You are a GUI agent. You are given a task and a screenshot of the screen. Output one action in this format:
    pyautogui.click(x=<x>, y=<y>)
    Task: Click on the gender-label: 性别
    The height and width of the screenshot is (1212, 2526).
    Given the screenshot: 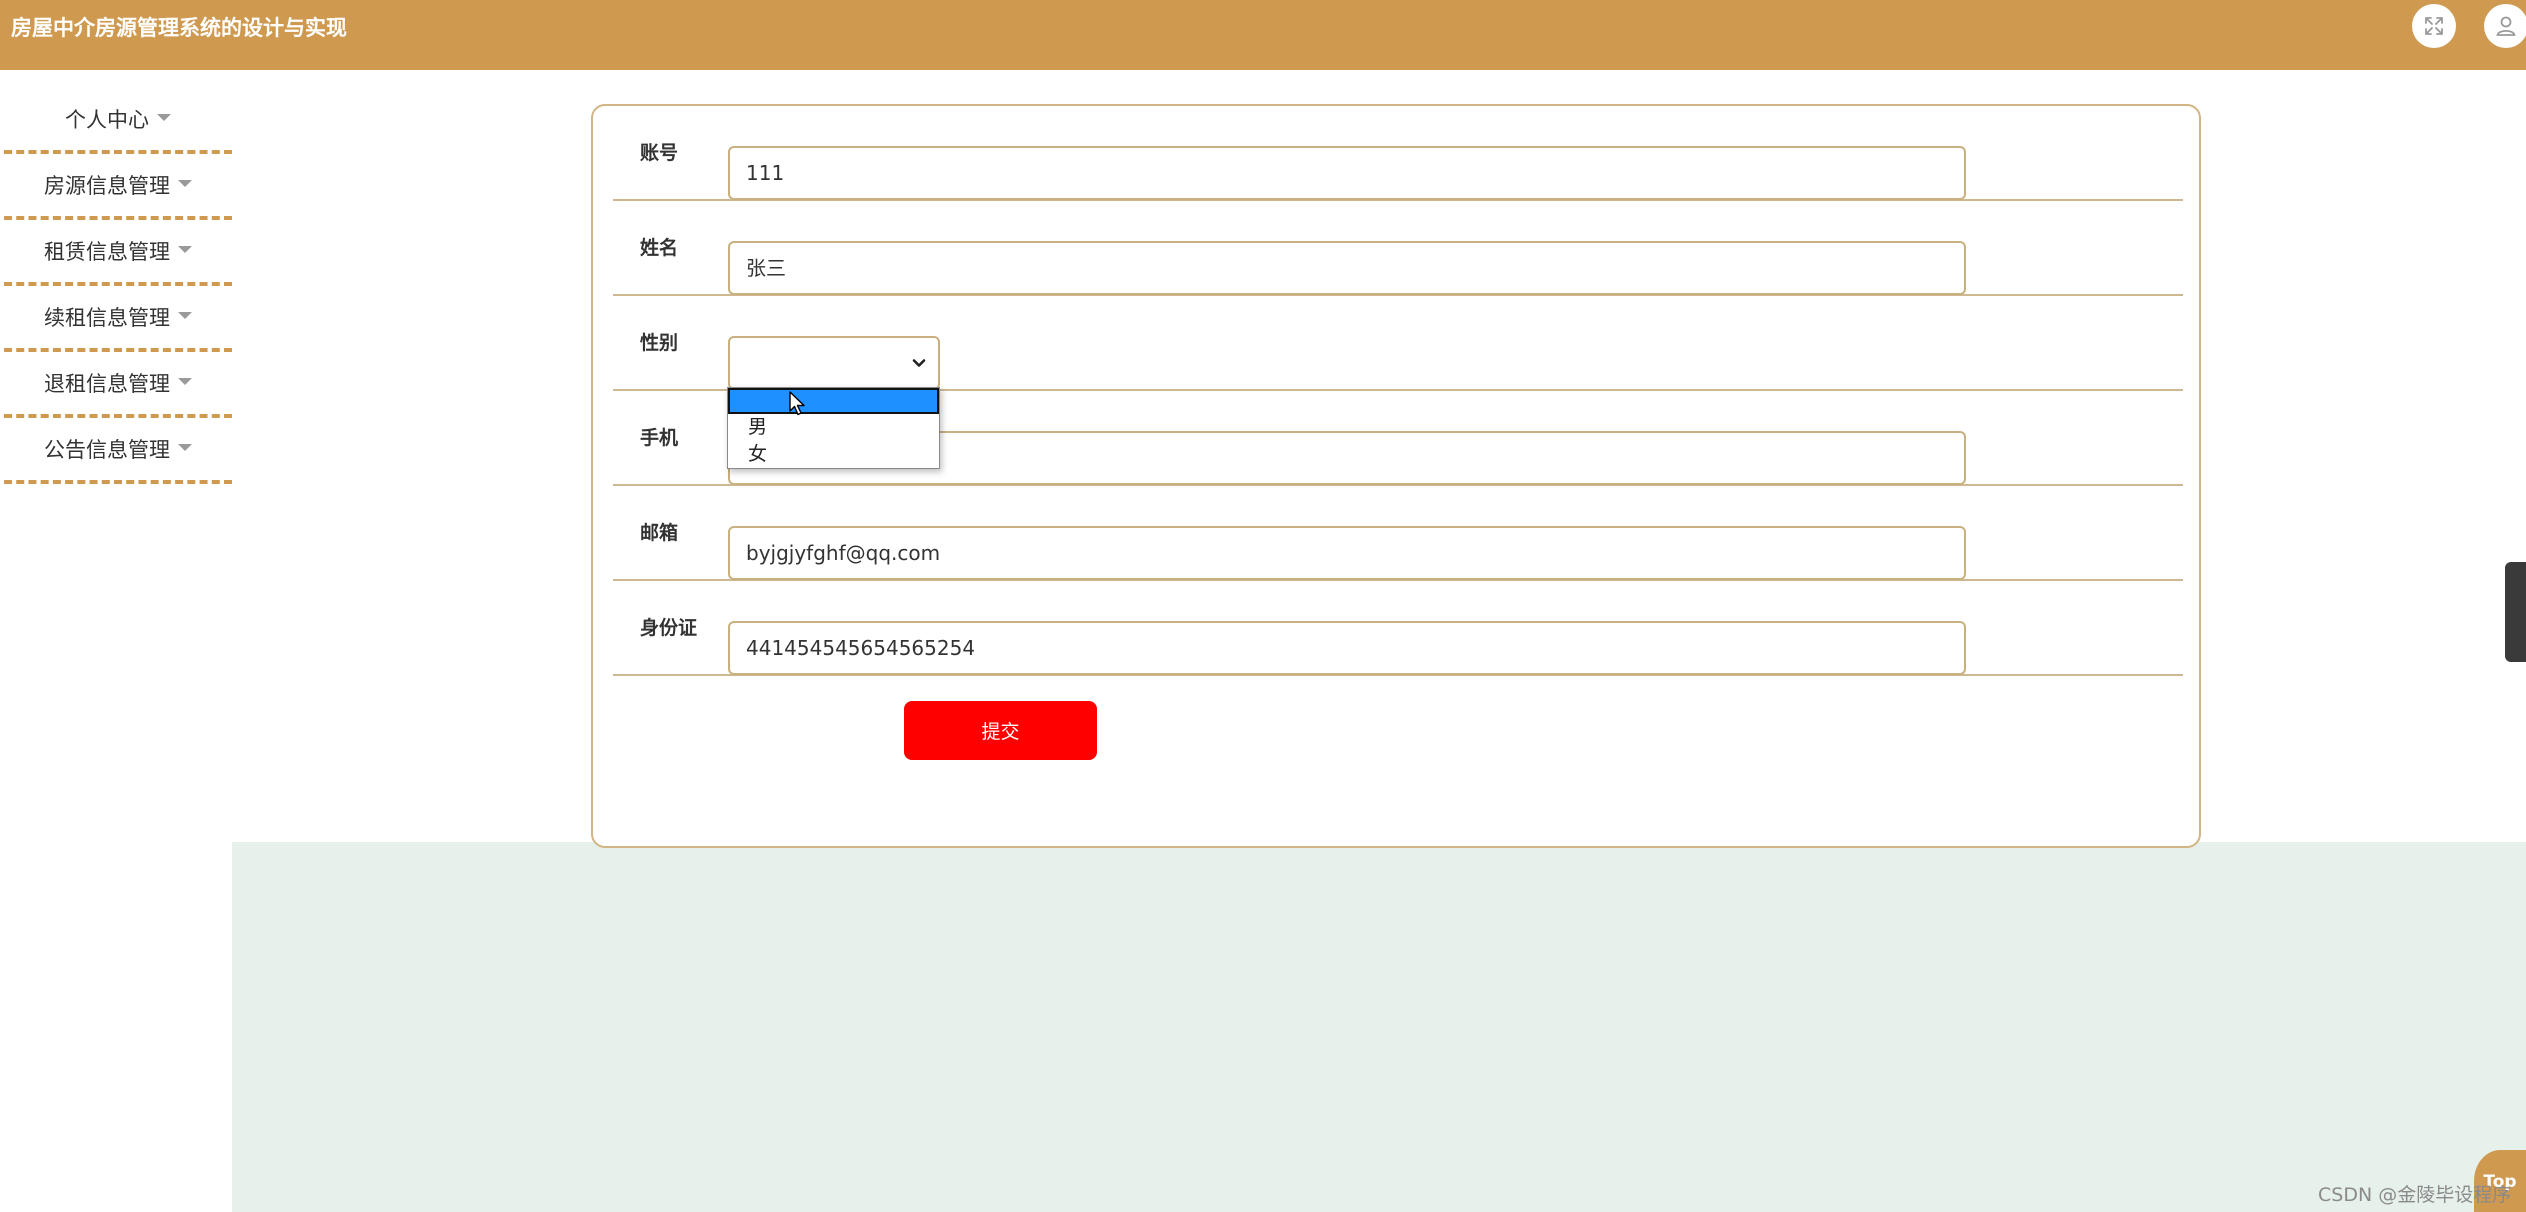 What is the action you would take?
    pyautogui.click(x=659, y=343)
    